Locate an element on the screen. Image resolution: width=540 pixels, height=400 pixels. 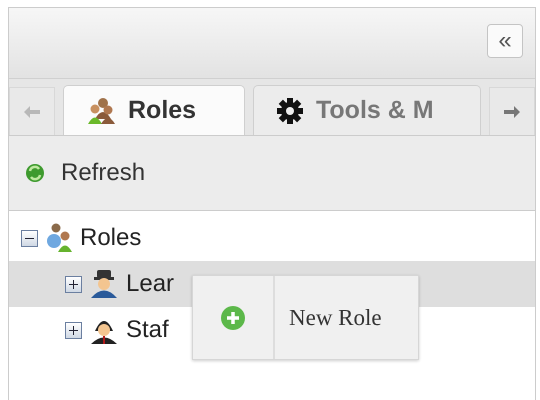
scroll-right-button is located at coordinates (512, 111).